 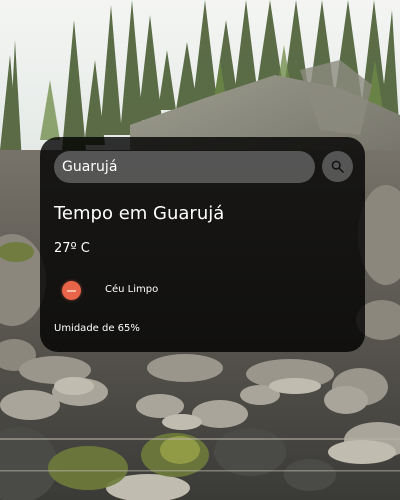 I want to click on weather-condition: Céu Limpo, so click(x=132, y=289).